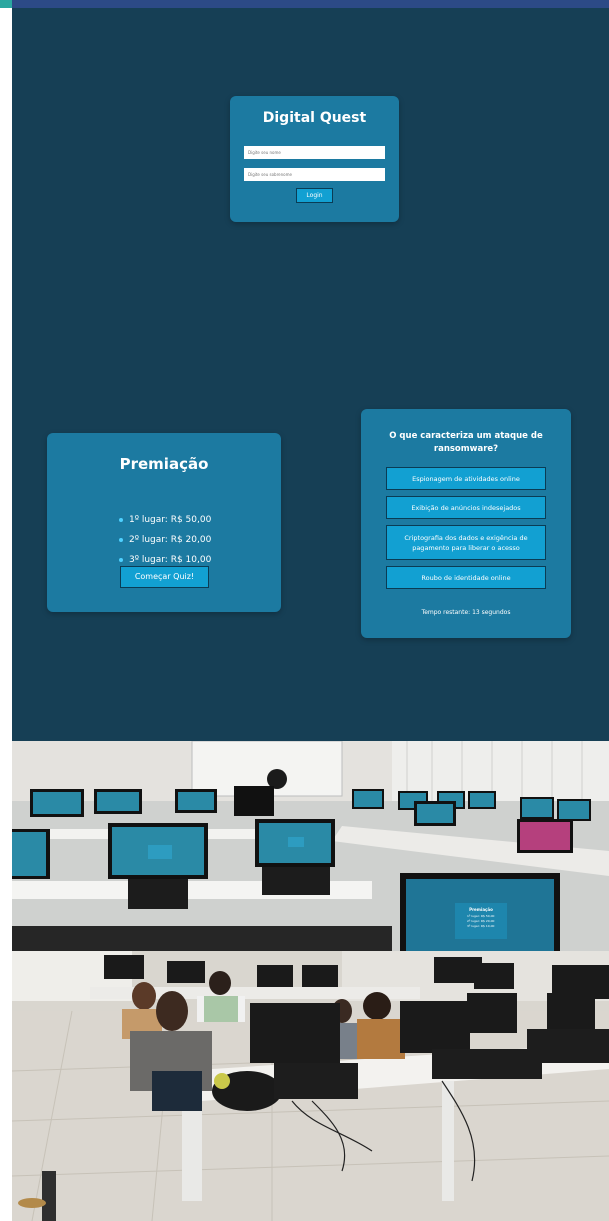 The image size is (609, 1221). I want to click on left-margin, so click(6, 614).